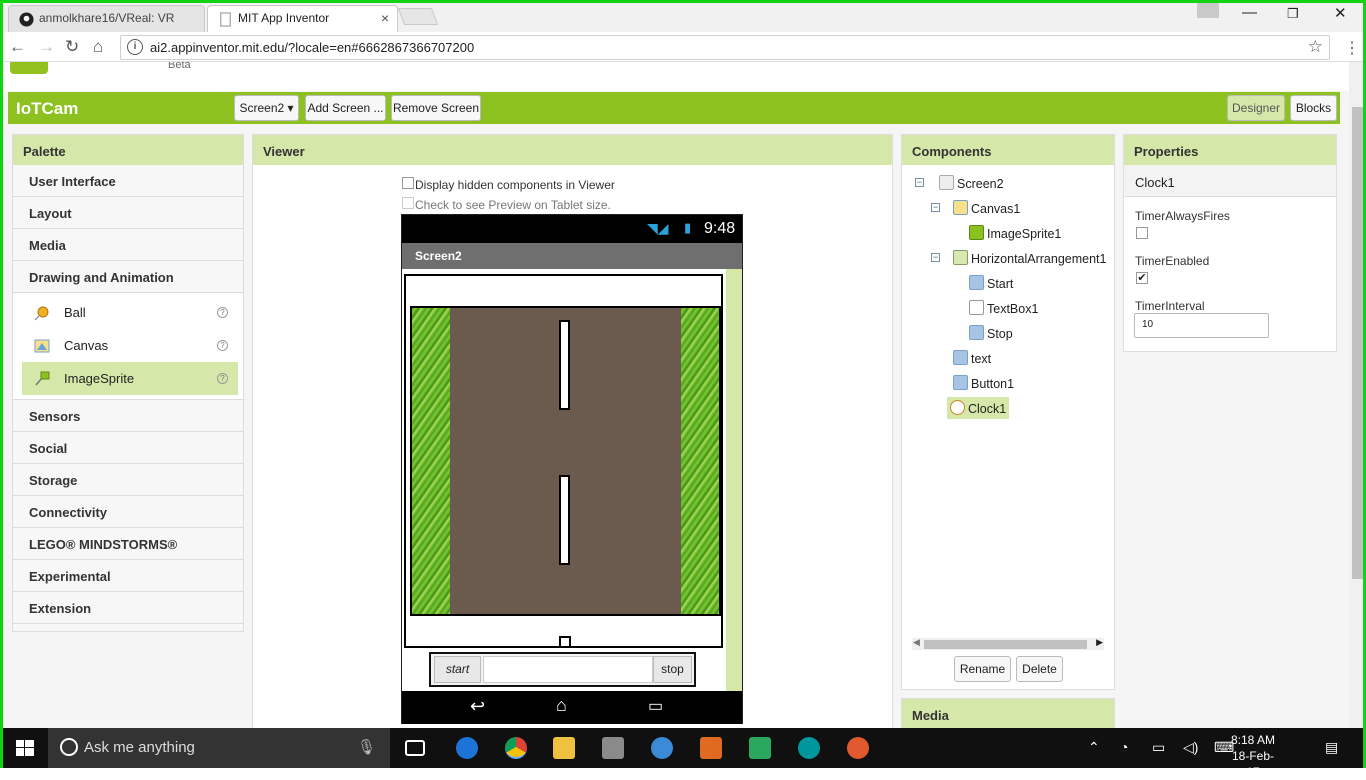  Describe the element at coordinates (986, 208) in the screenshot. I see `tree-item-canvas1: Canvas1` at that location.